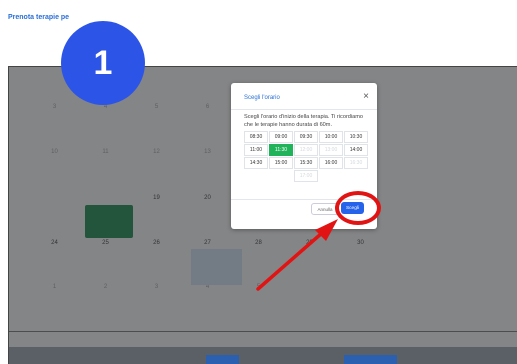  What do you see at coordinates (331, 137) in the screenshot?
I see `time-slot: 10:00` at bounding box center [331, 137].